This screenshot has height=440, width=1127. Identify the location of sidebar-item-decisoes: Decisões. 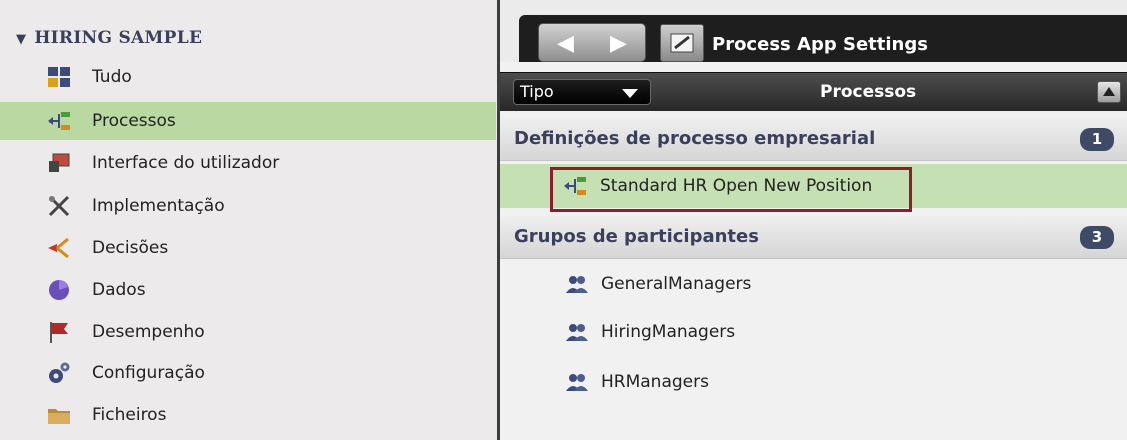
(248, 248).